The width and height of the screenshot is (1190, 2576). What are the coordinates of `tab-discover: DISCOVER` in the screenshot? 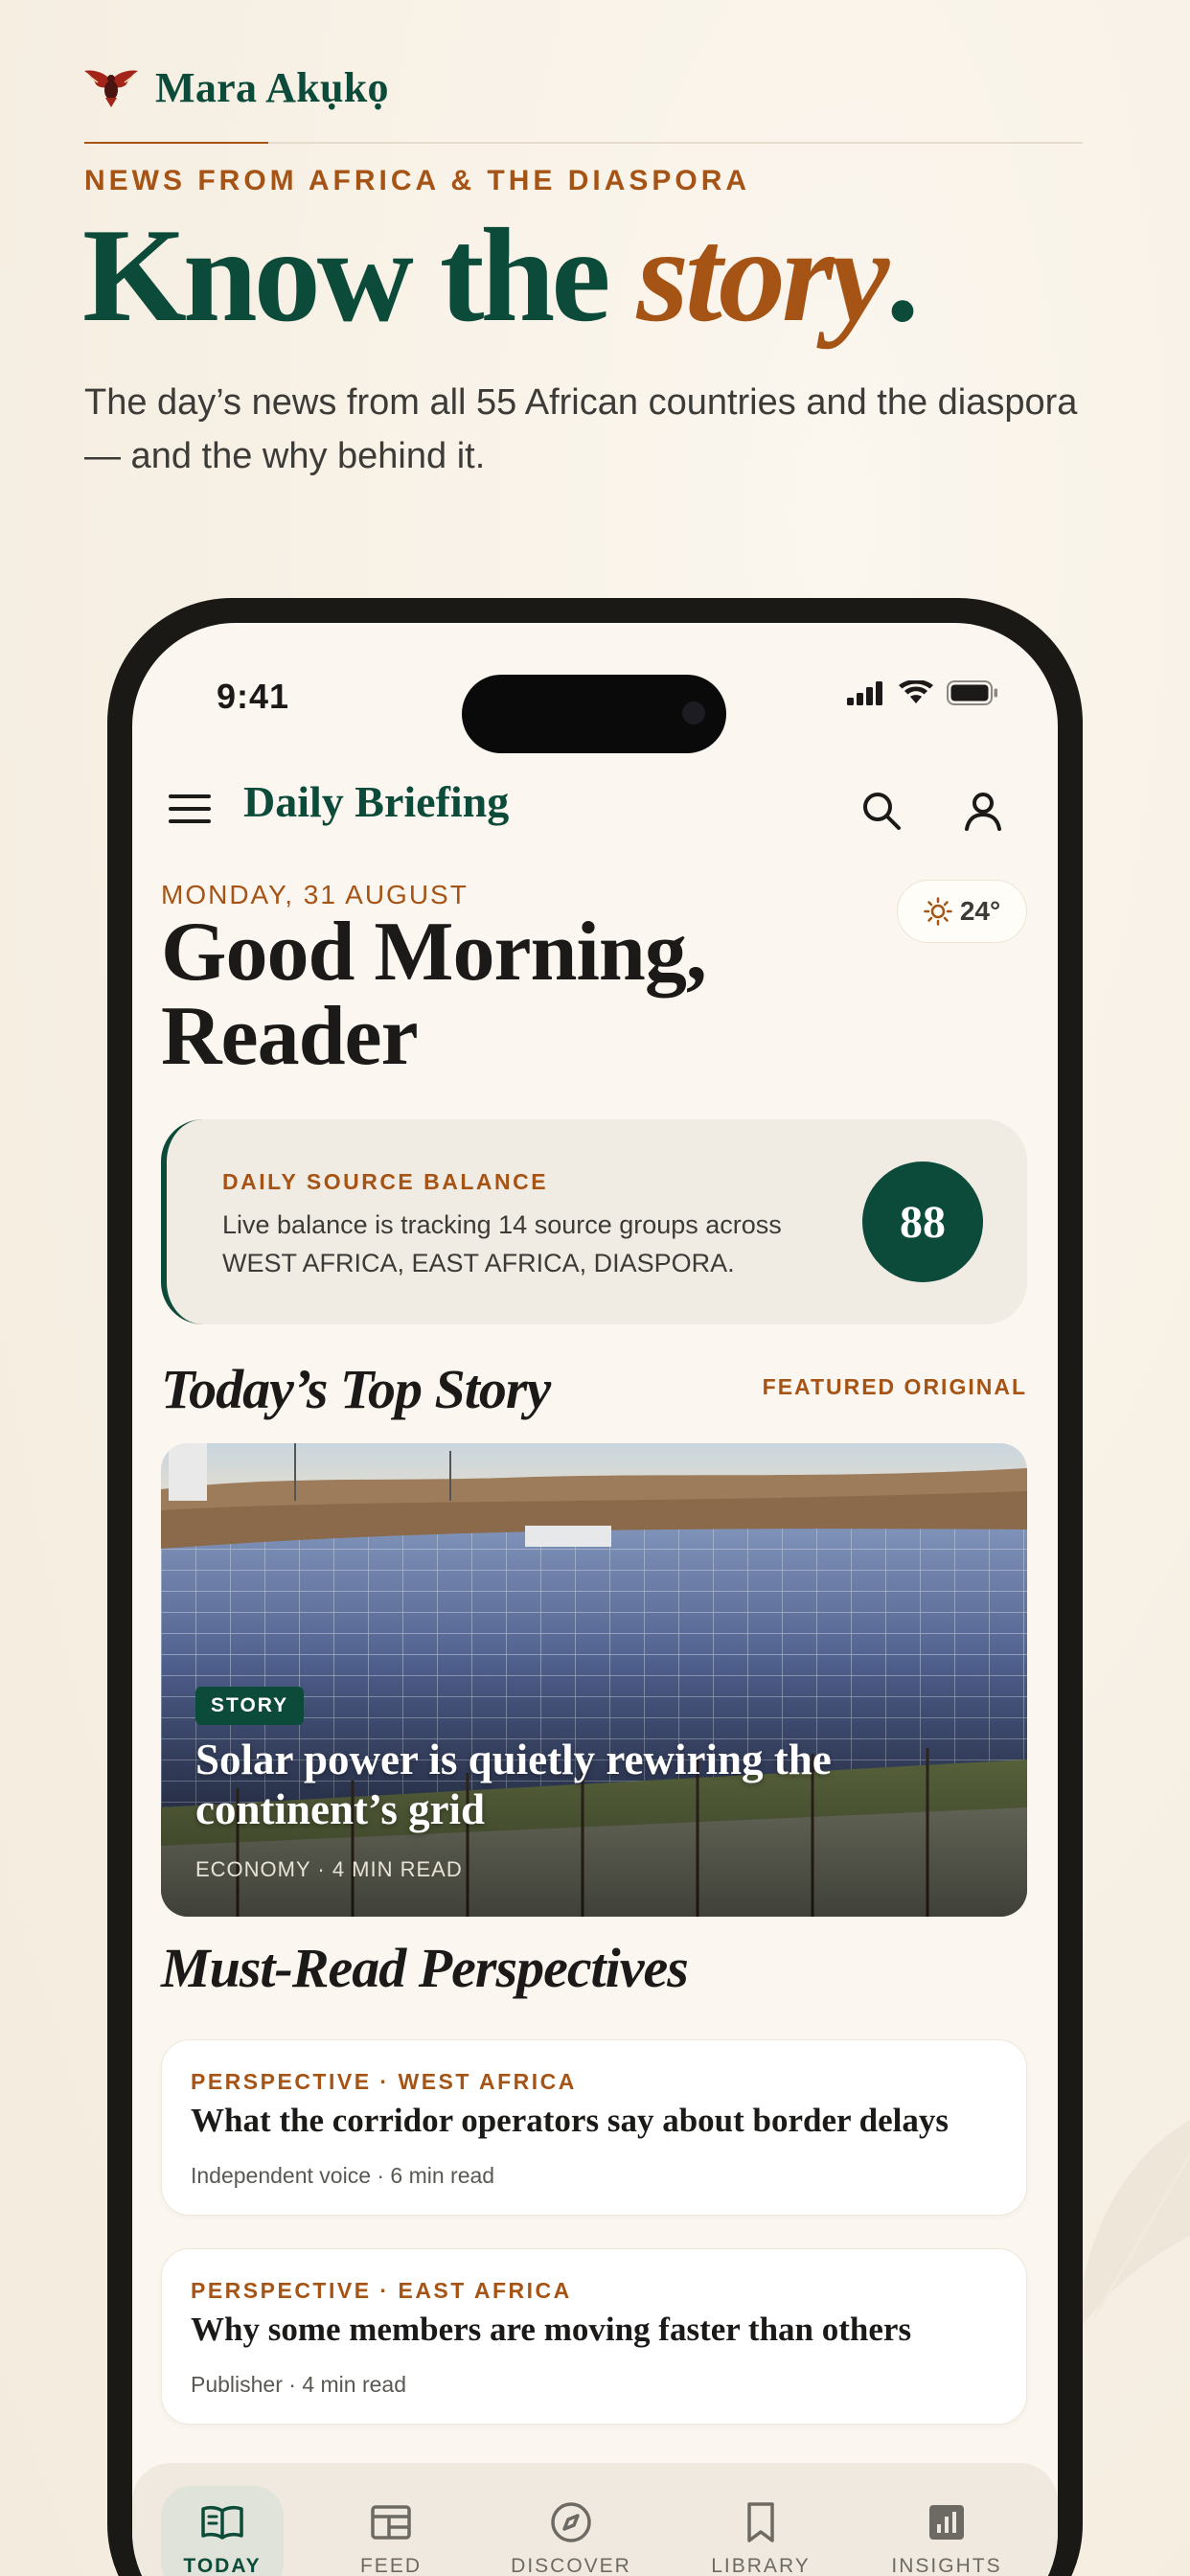 It's located at (571, 2531).